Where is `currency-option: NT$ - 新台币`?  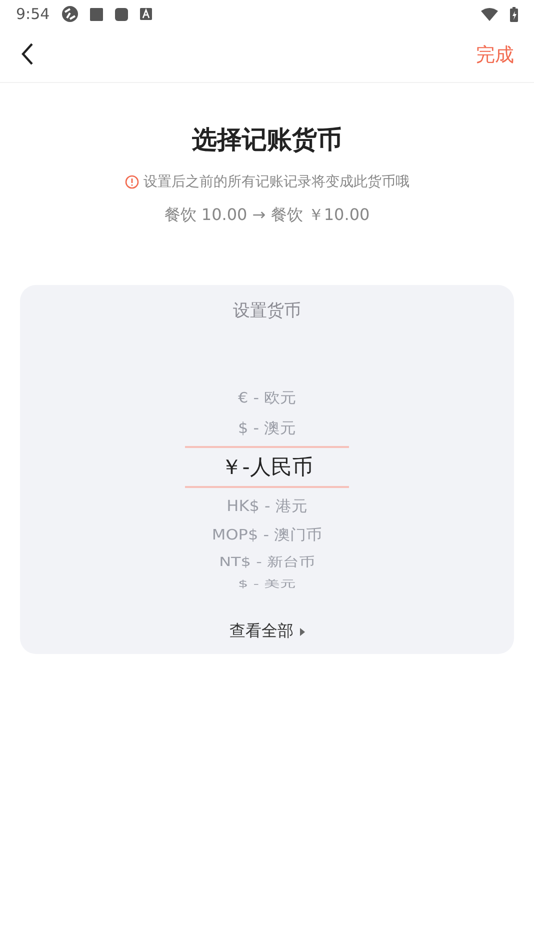 currency-option: NT$ - 新台币 is located at coordinates (267, 562).